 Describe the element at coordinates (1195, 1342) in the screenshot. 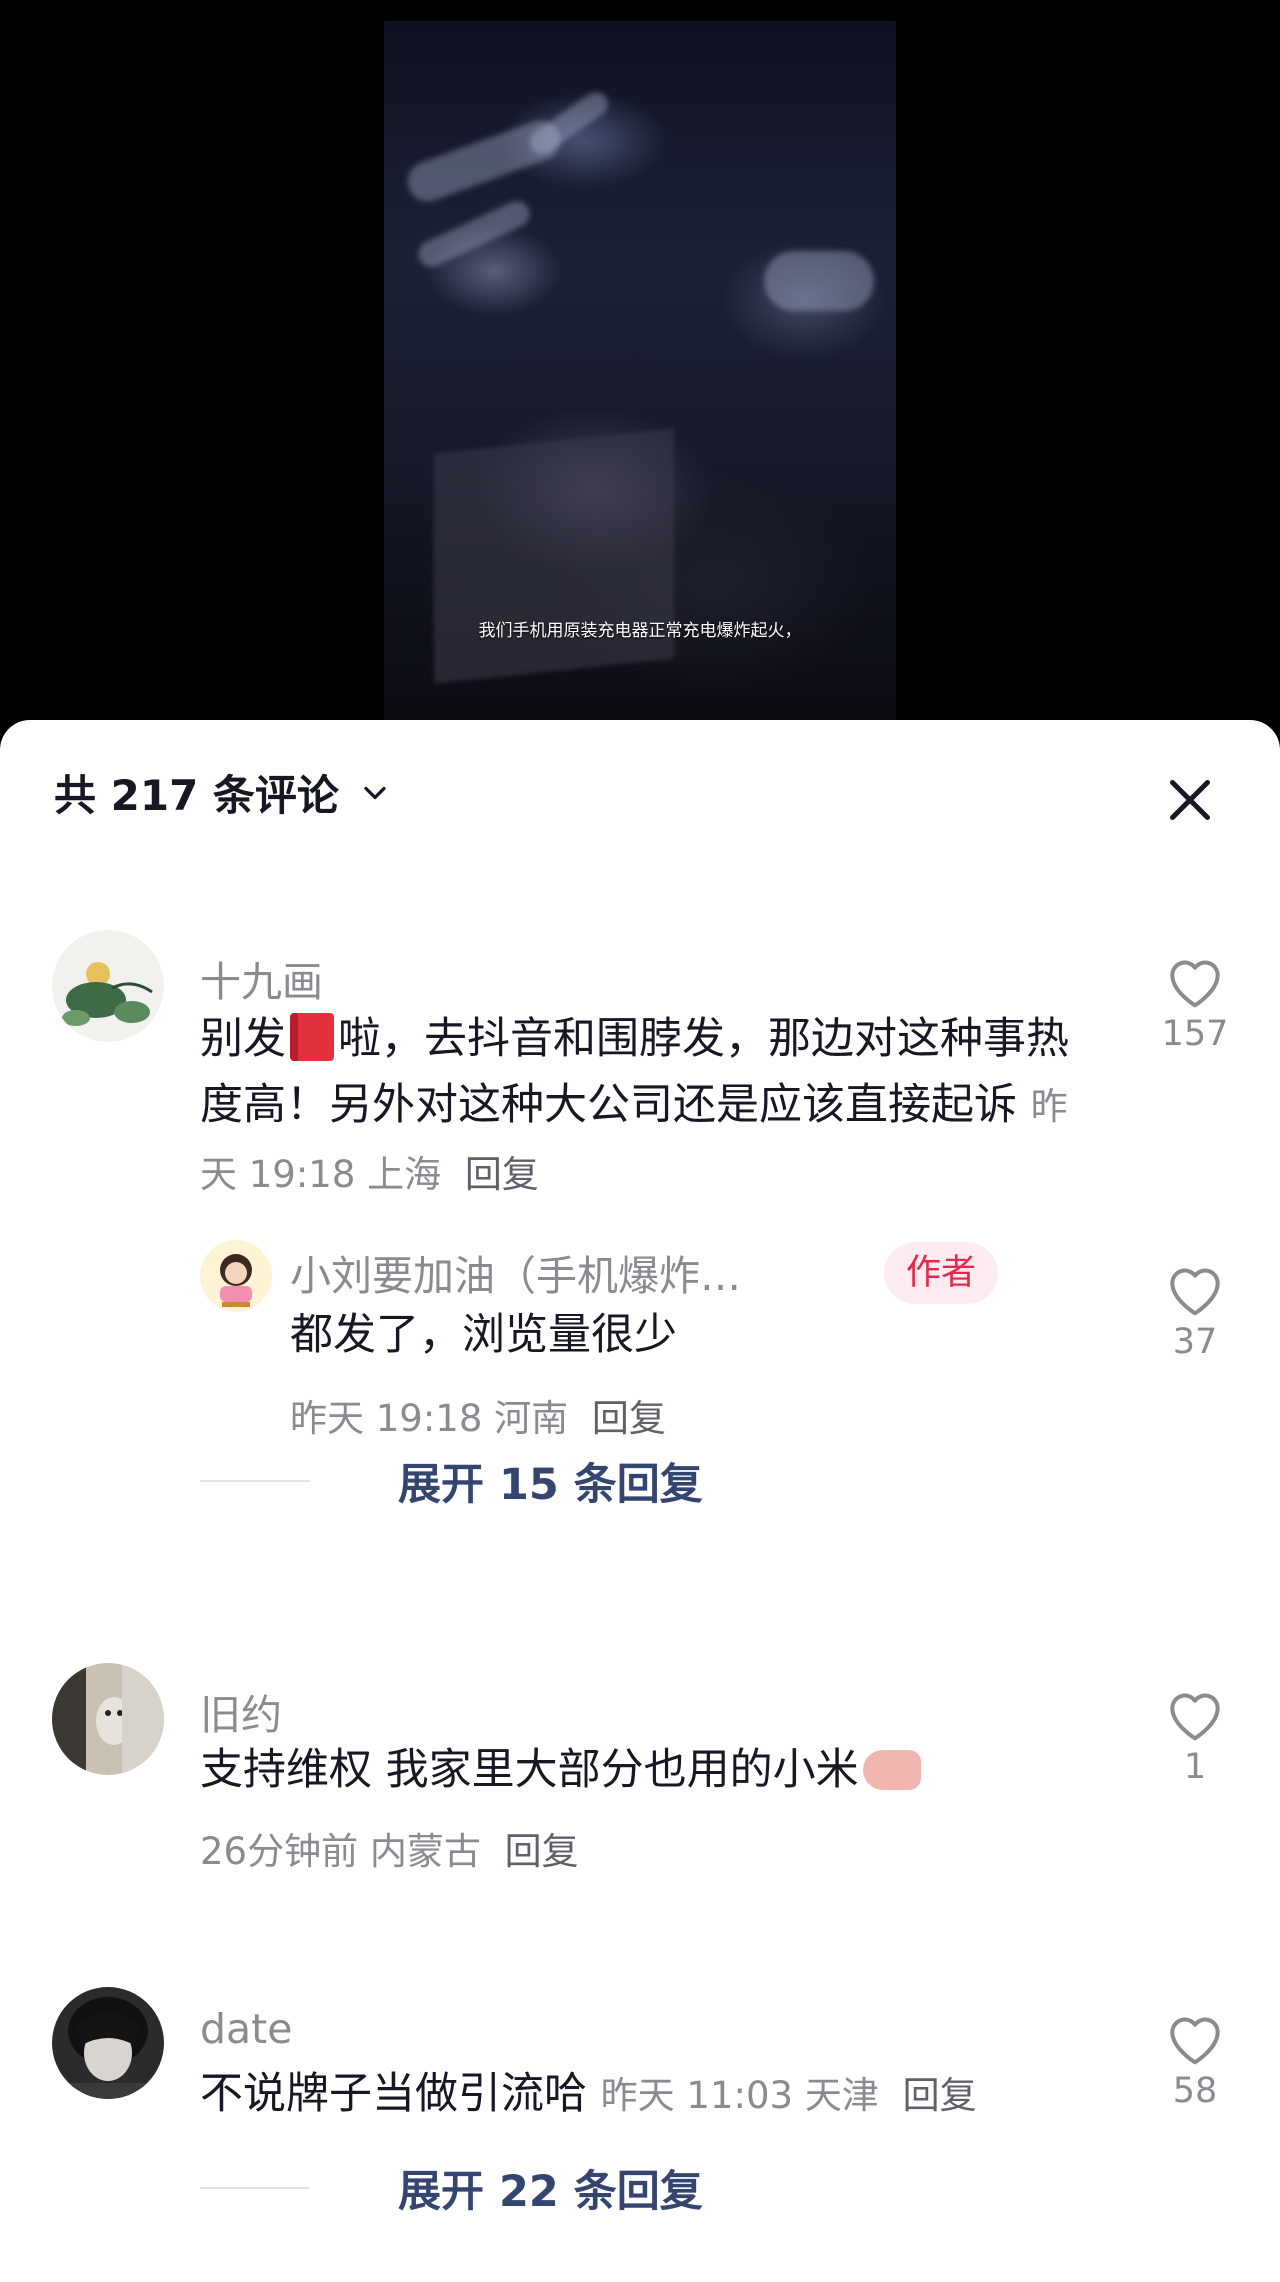

I see `like-count: 37` at that location.